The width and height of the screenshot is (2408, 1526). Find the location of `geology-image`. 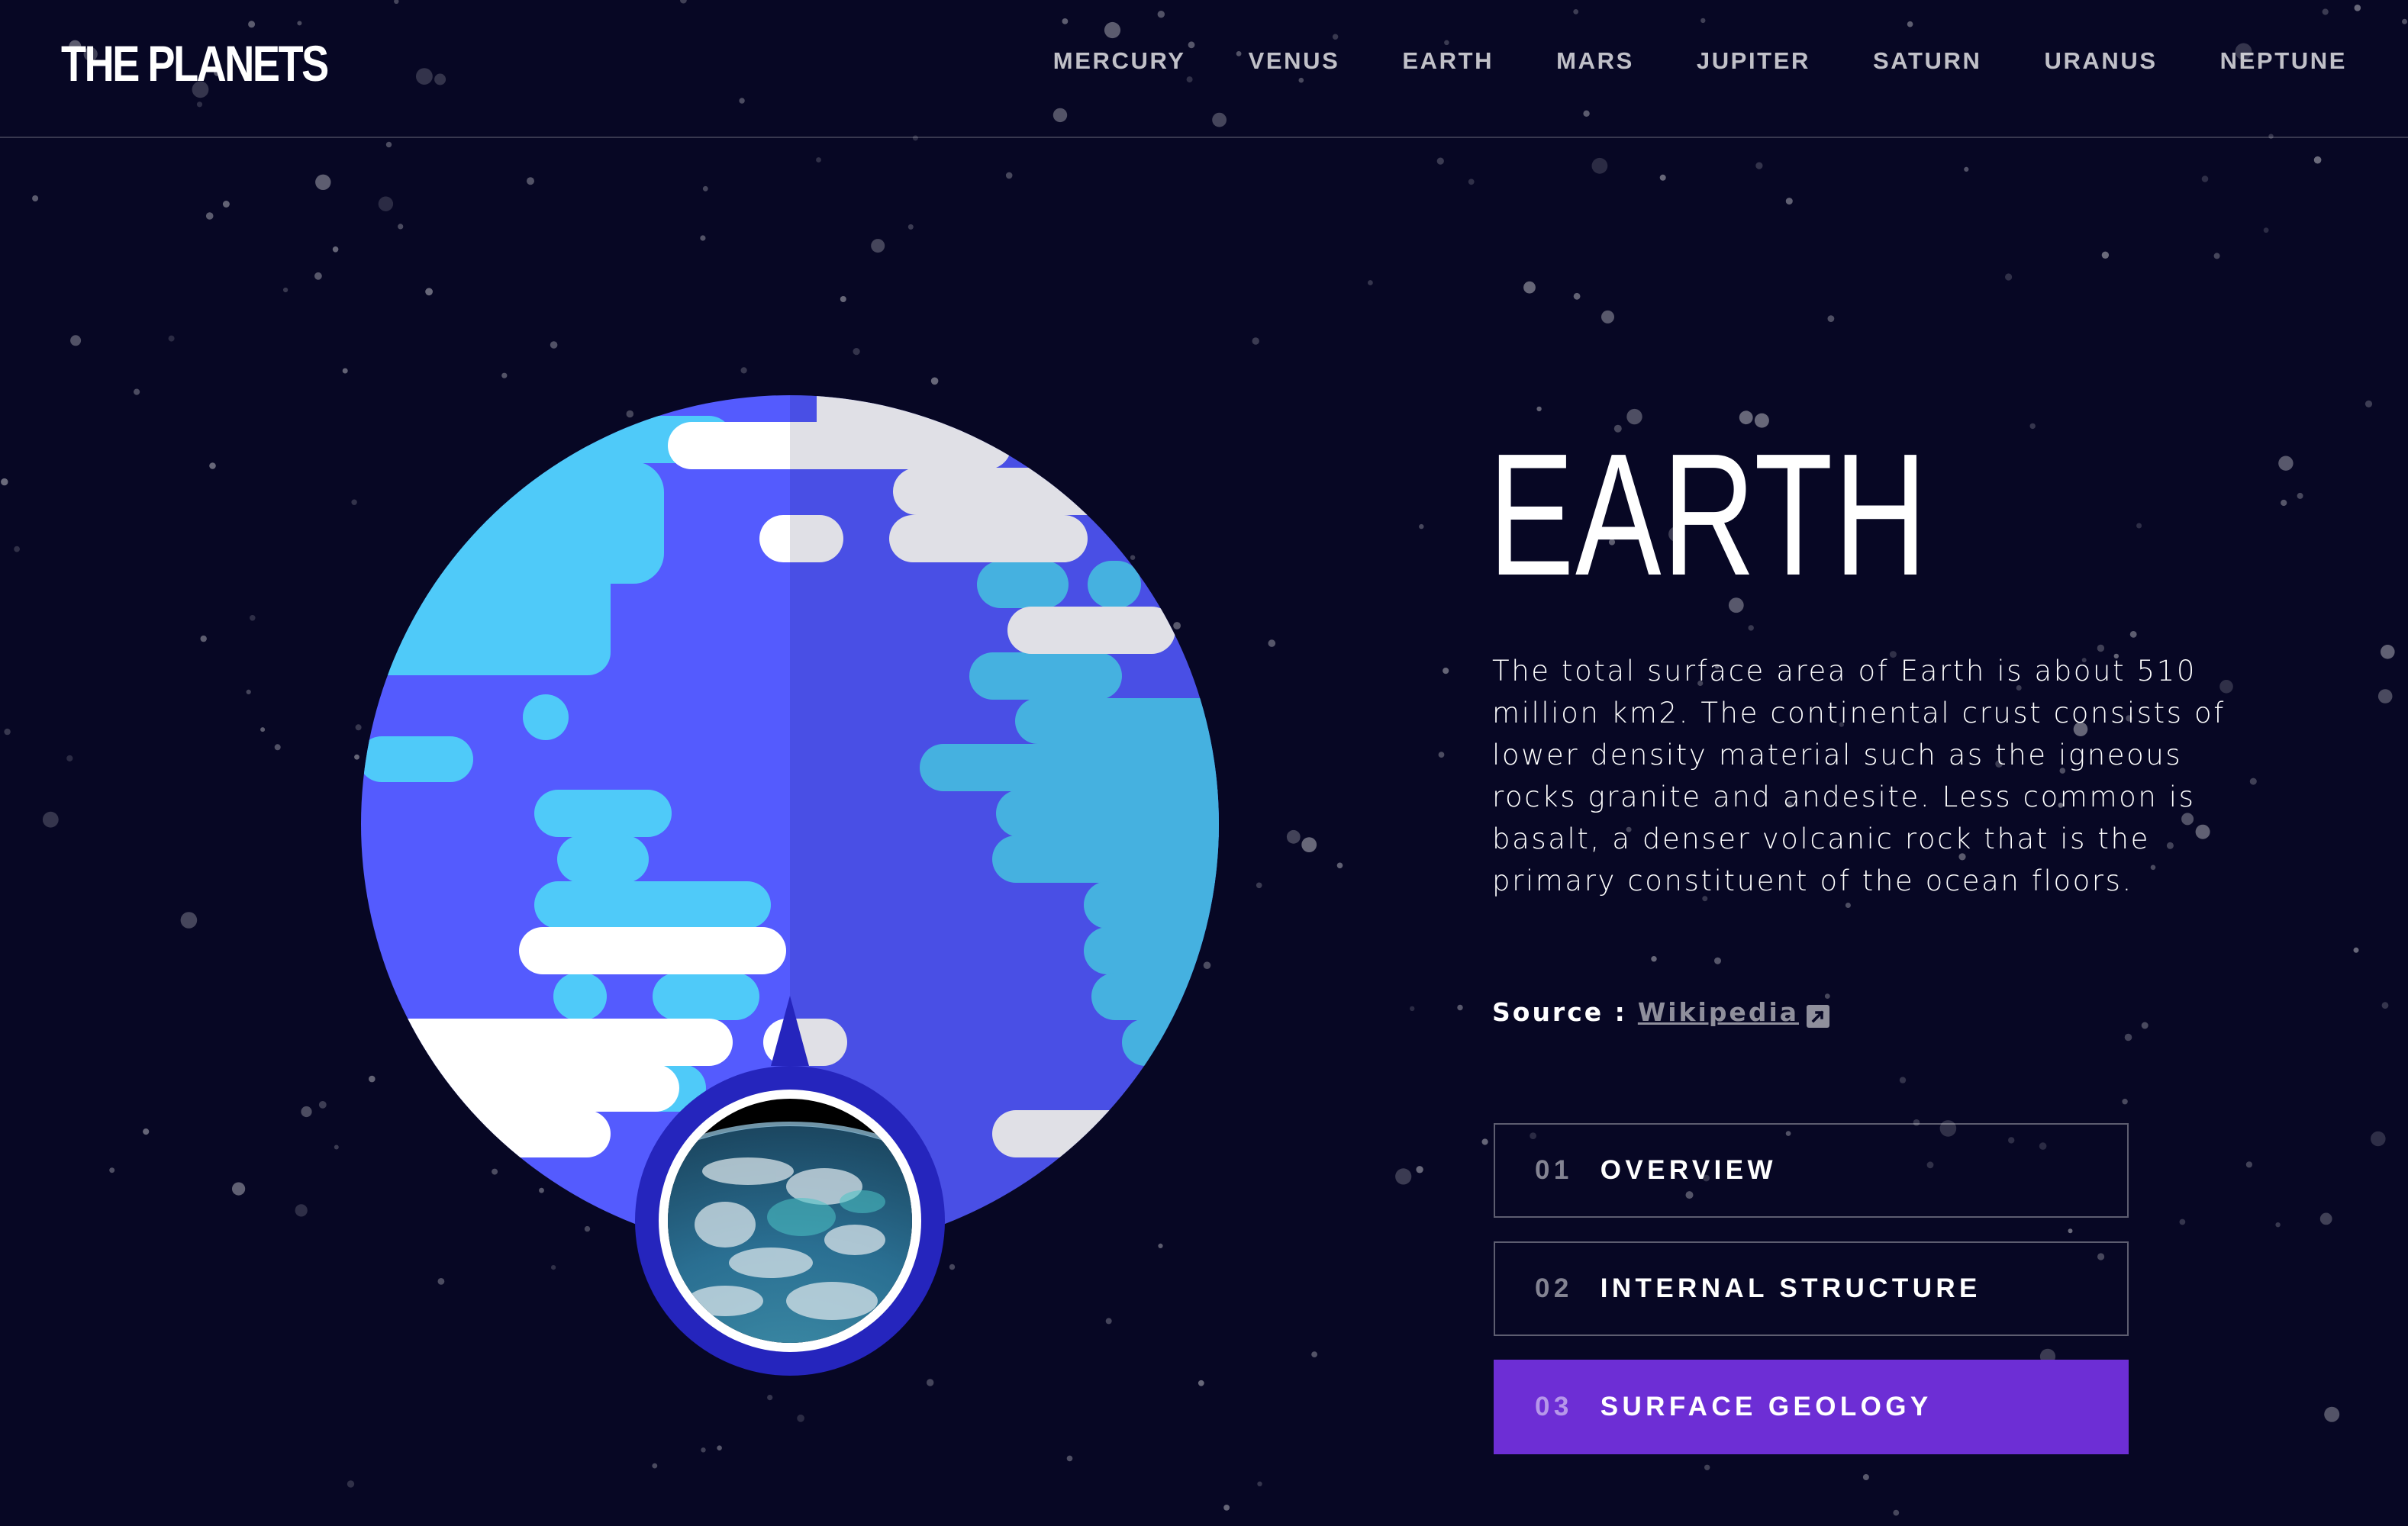

geology-image is located at coordinates (790, 1186).